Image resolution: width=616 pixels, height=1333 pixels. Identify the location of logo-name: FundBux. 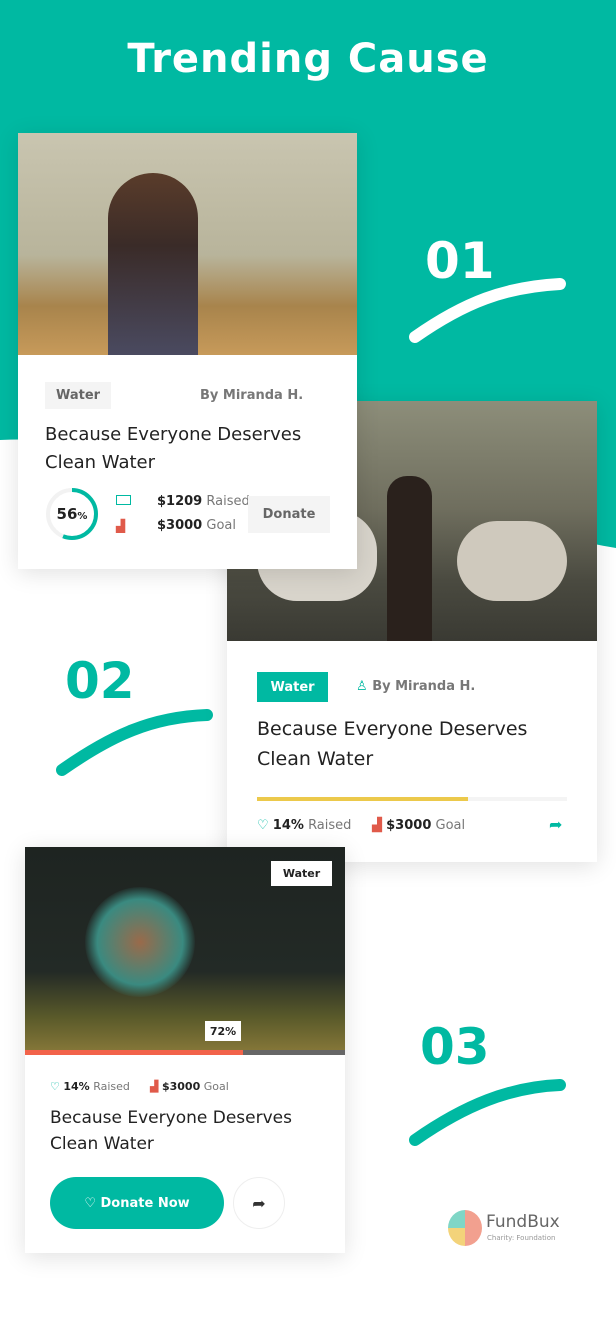
(523, 1222).